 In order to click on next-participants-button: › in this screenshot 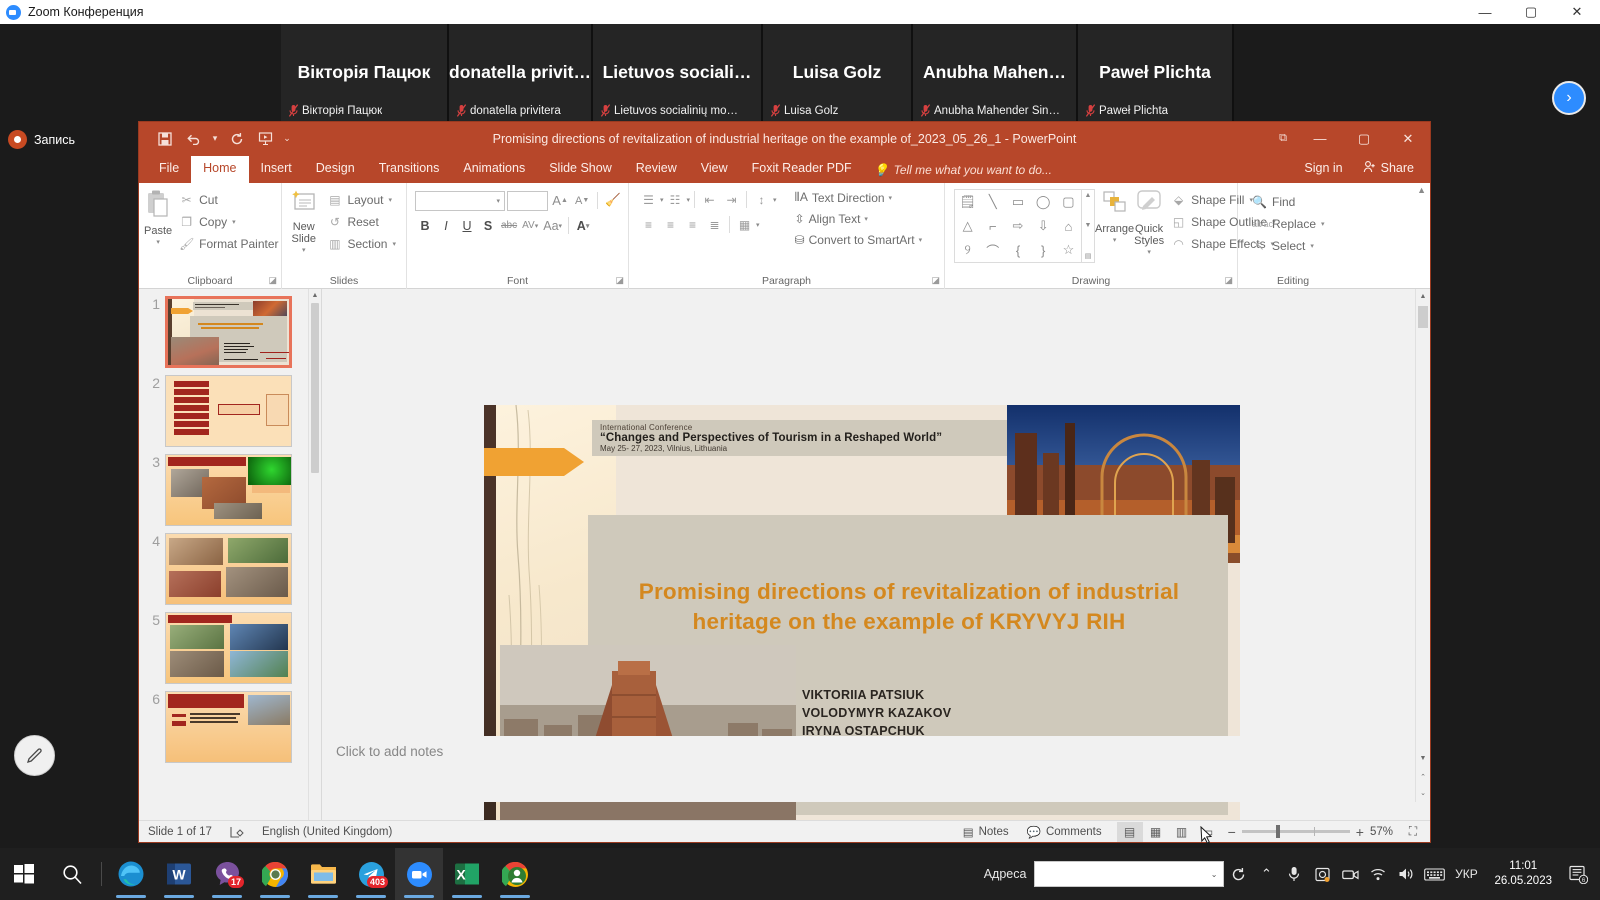, I will do `click(1569, 98)`.